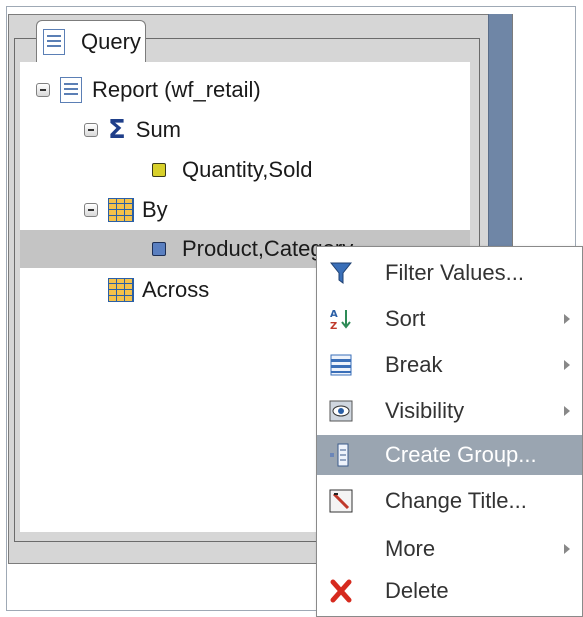 Image resolution: width=583 pixels, height=617 pixels. Describe the element at coordinates (341, 365) in the screenshot. I see `break-icon` at that location.